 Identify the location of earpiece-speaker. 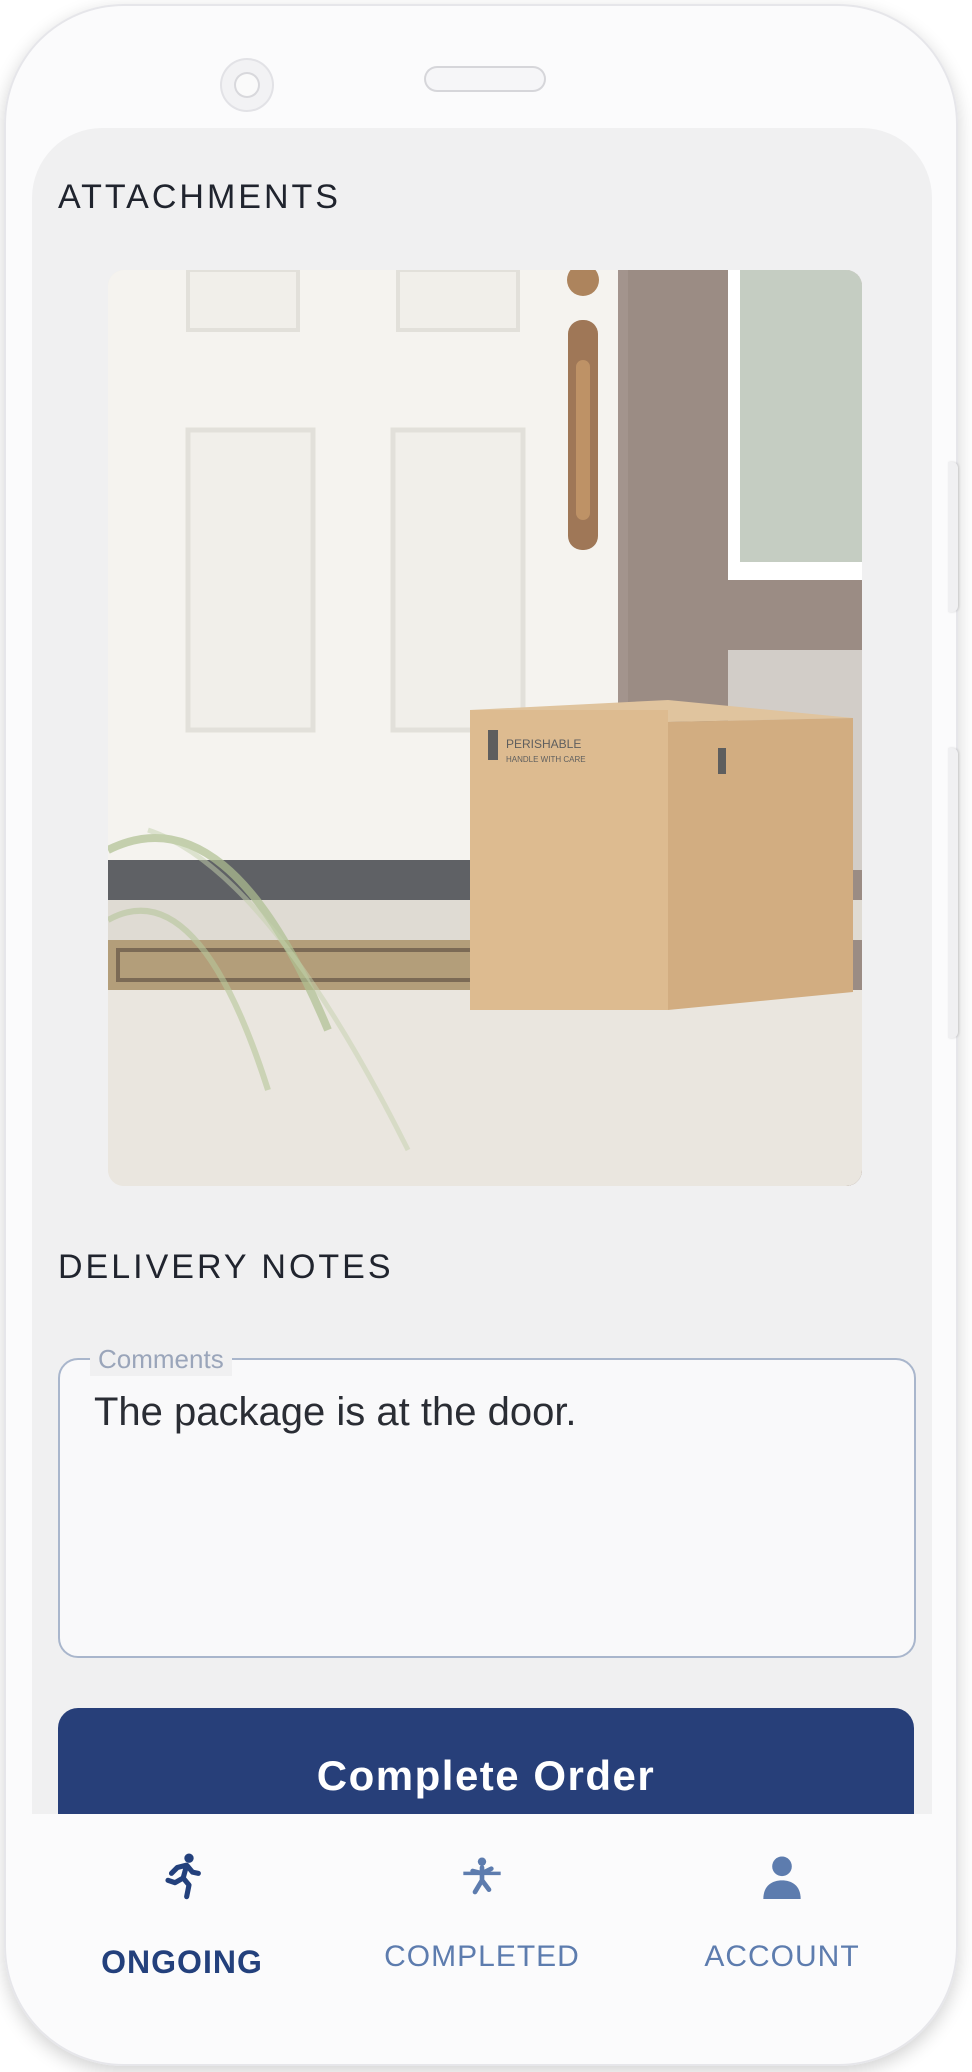
(485, 79).